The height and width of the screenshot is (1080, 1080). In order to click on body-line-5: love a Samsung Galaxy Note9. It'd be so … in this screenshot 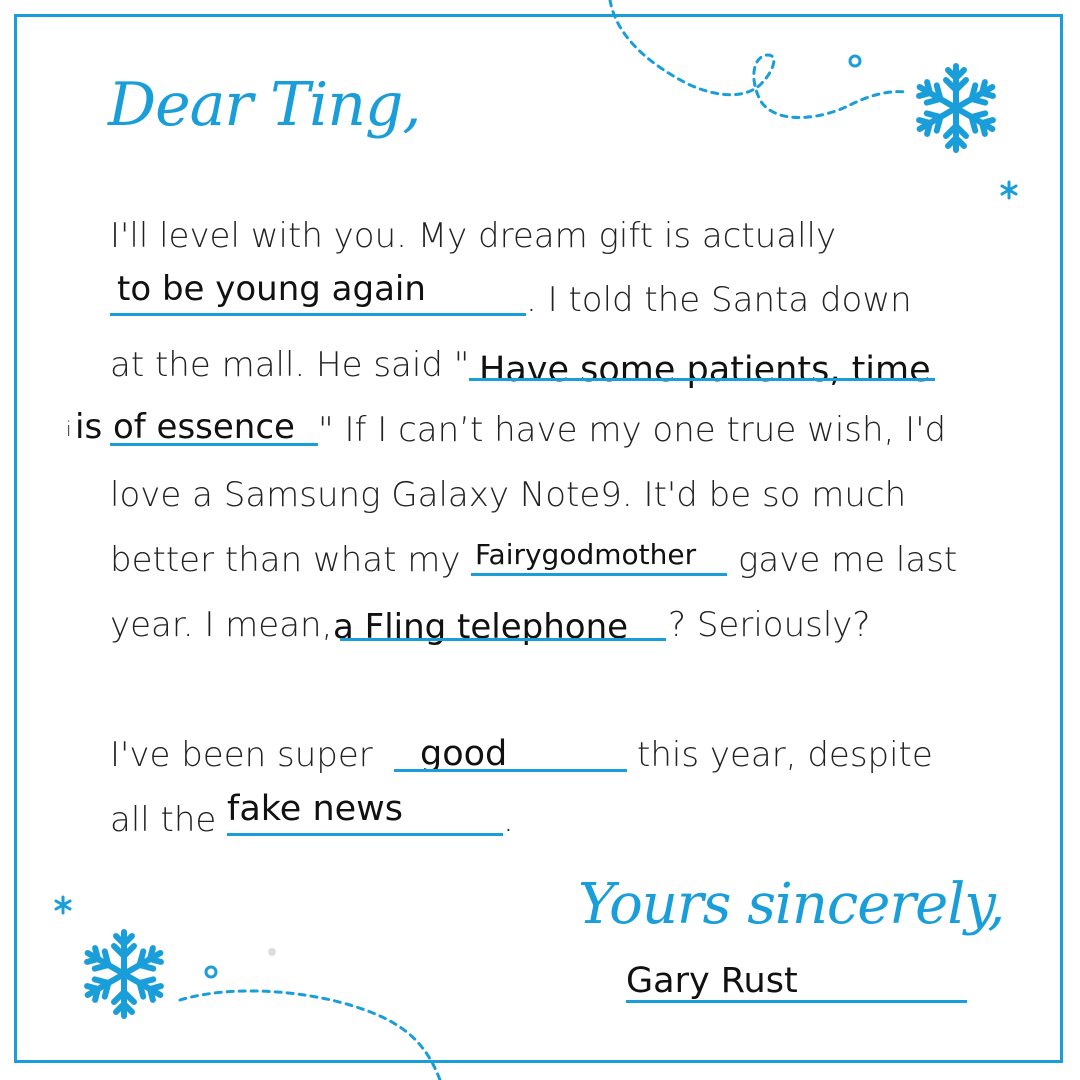, I will do `click(508, 495)`.